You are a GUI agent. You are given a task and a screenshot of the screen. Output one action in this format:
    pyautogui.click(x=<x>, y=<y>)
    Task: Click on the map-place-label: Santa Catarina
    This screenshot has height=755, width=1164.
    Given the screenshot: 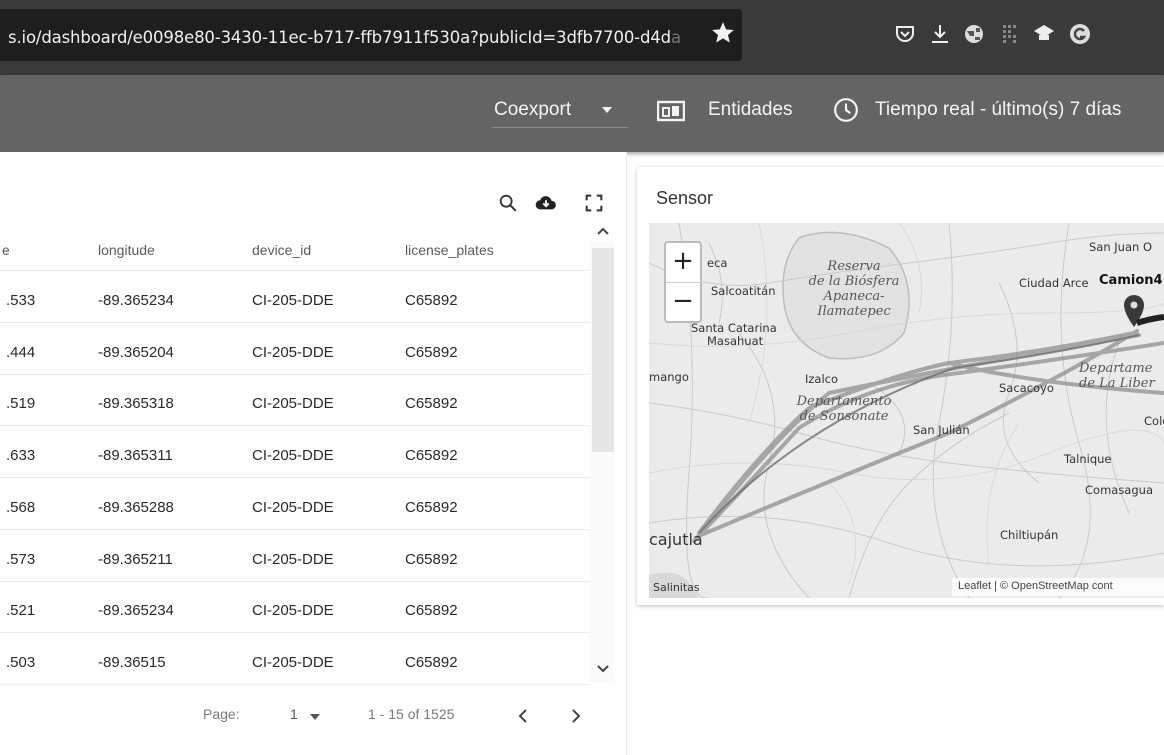 What is the action you would take?
    pyautogui.click(x=734, y=328)
    